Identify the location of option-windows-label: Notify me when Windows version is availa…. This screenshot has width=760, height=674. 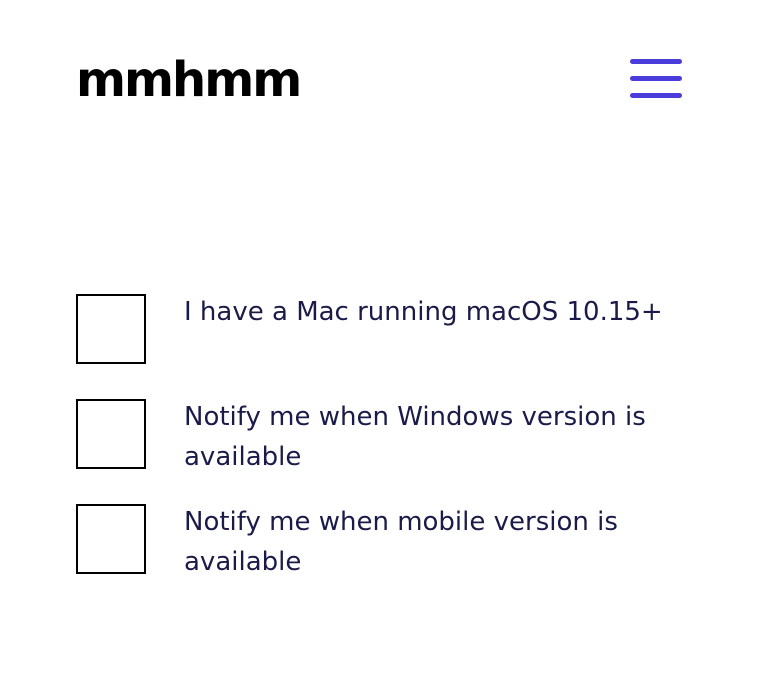
(415, 437).